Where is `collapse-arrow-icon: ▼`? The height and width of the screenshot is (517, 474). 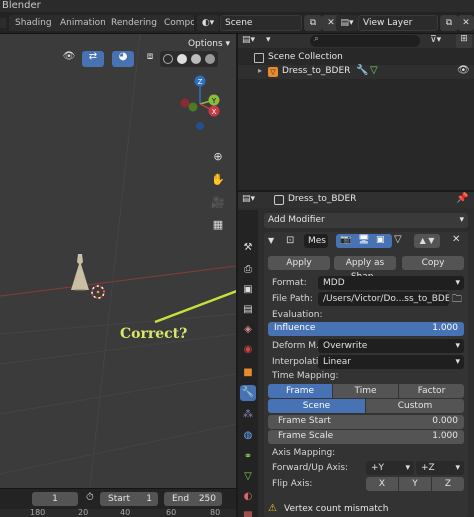 collapse-arrow-icon: ▼ is located at coordinates (271, 240).